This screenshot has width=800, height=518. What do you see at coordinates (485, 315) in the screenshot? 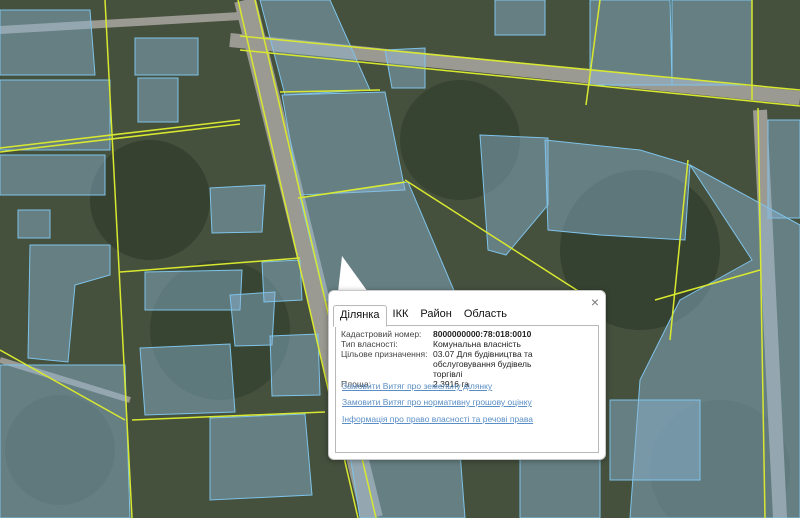
I see `tab-oblast: Область` at bounding box center [485, 315].